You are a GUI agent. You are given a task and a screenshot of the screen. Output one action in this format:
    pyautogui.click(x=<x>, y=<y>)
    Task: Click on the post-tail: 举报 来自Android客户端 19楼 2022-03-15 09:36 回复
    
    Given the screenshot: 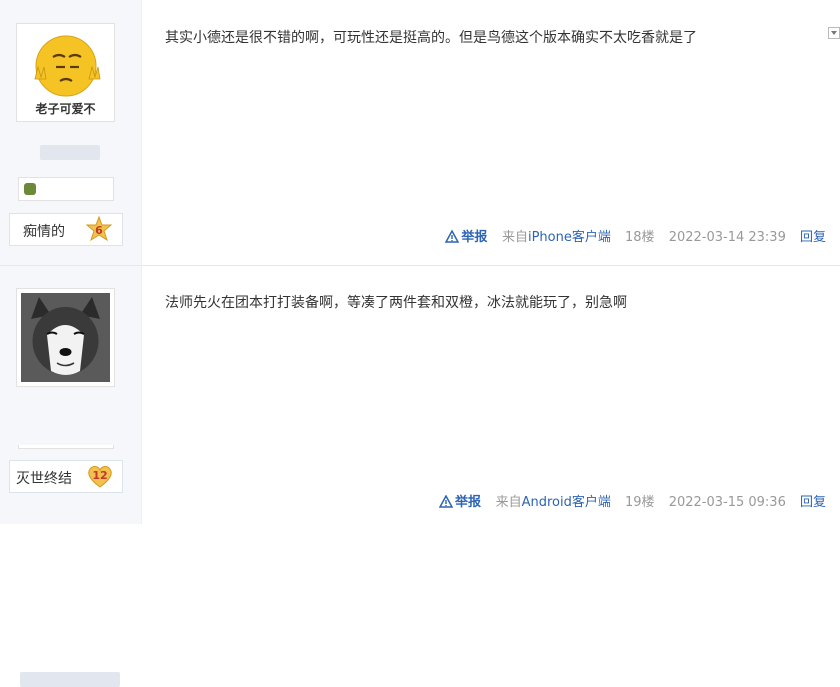 What is the action you would take?
    pyautogui.click(x=632, y=500)
    